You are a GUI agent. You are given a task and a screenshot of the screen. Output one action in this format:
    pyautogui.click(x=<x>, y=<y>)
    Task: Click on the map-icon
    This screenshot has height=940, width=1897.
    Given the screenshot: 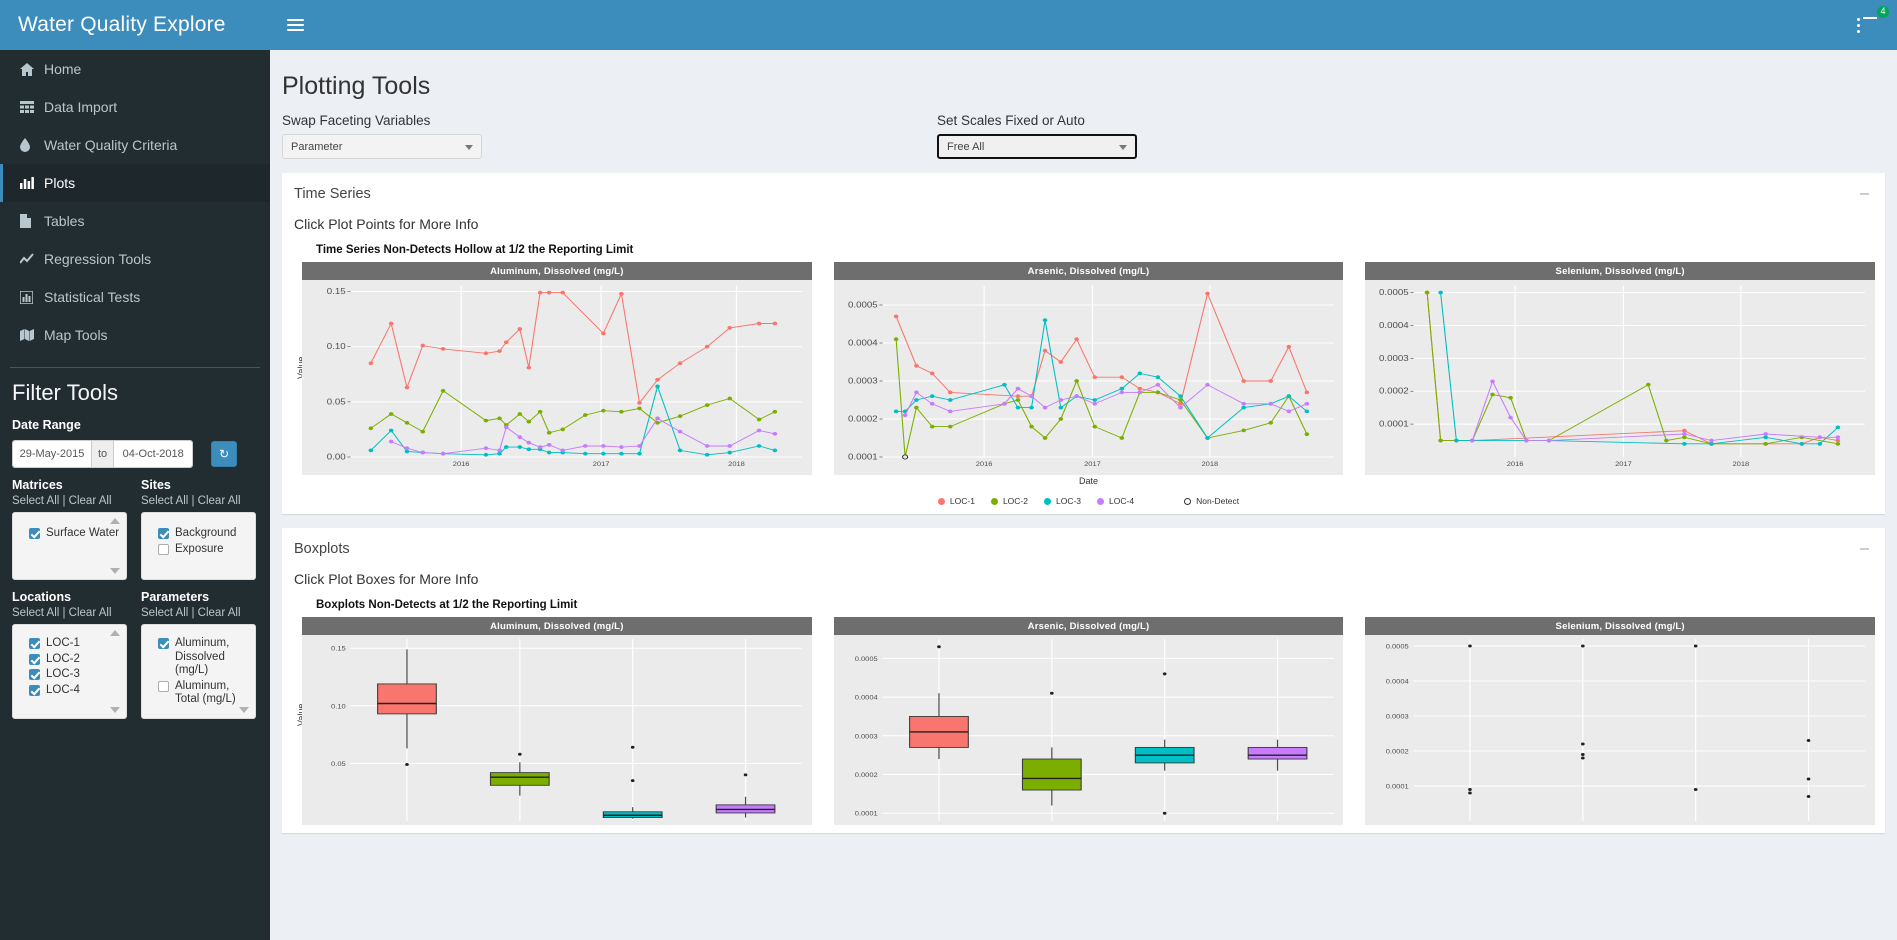 What is the action you would take?
    pyautogui.click(x=32, y=335)
    